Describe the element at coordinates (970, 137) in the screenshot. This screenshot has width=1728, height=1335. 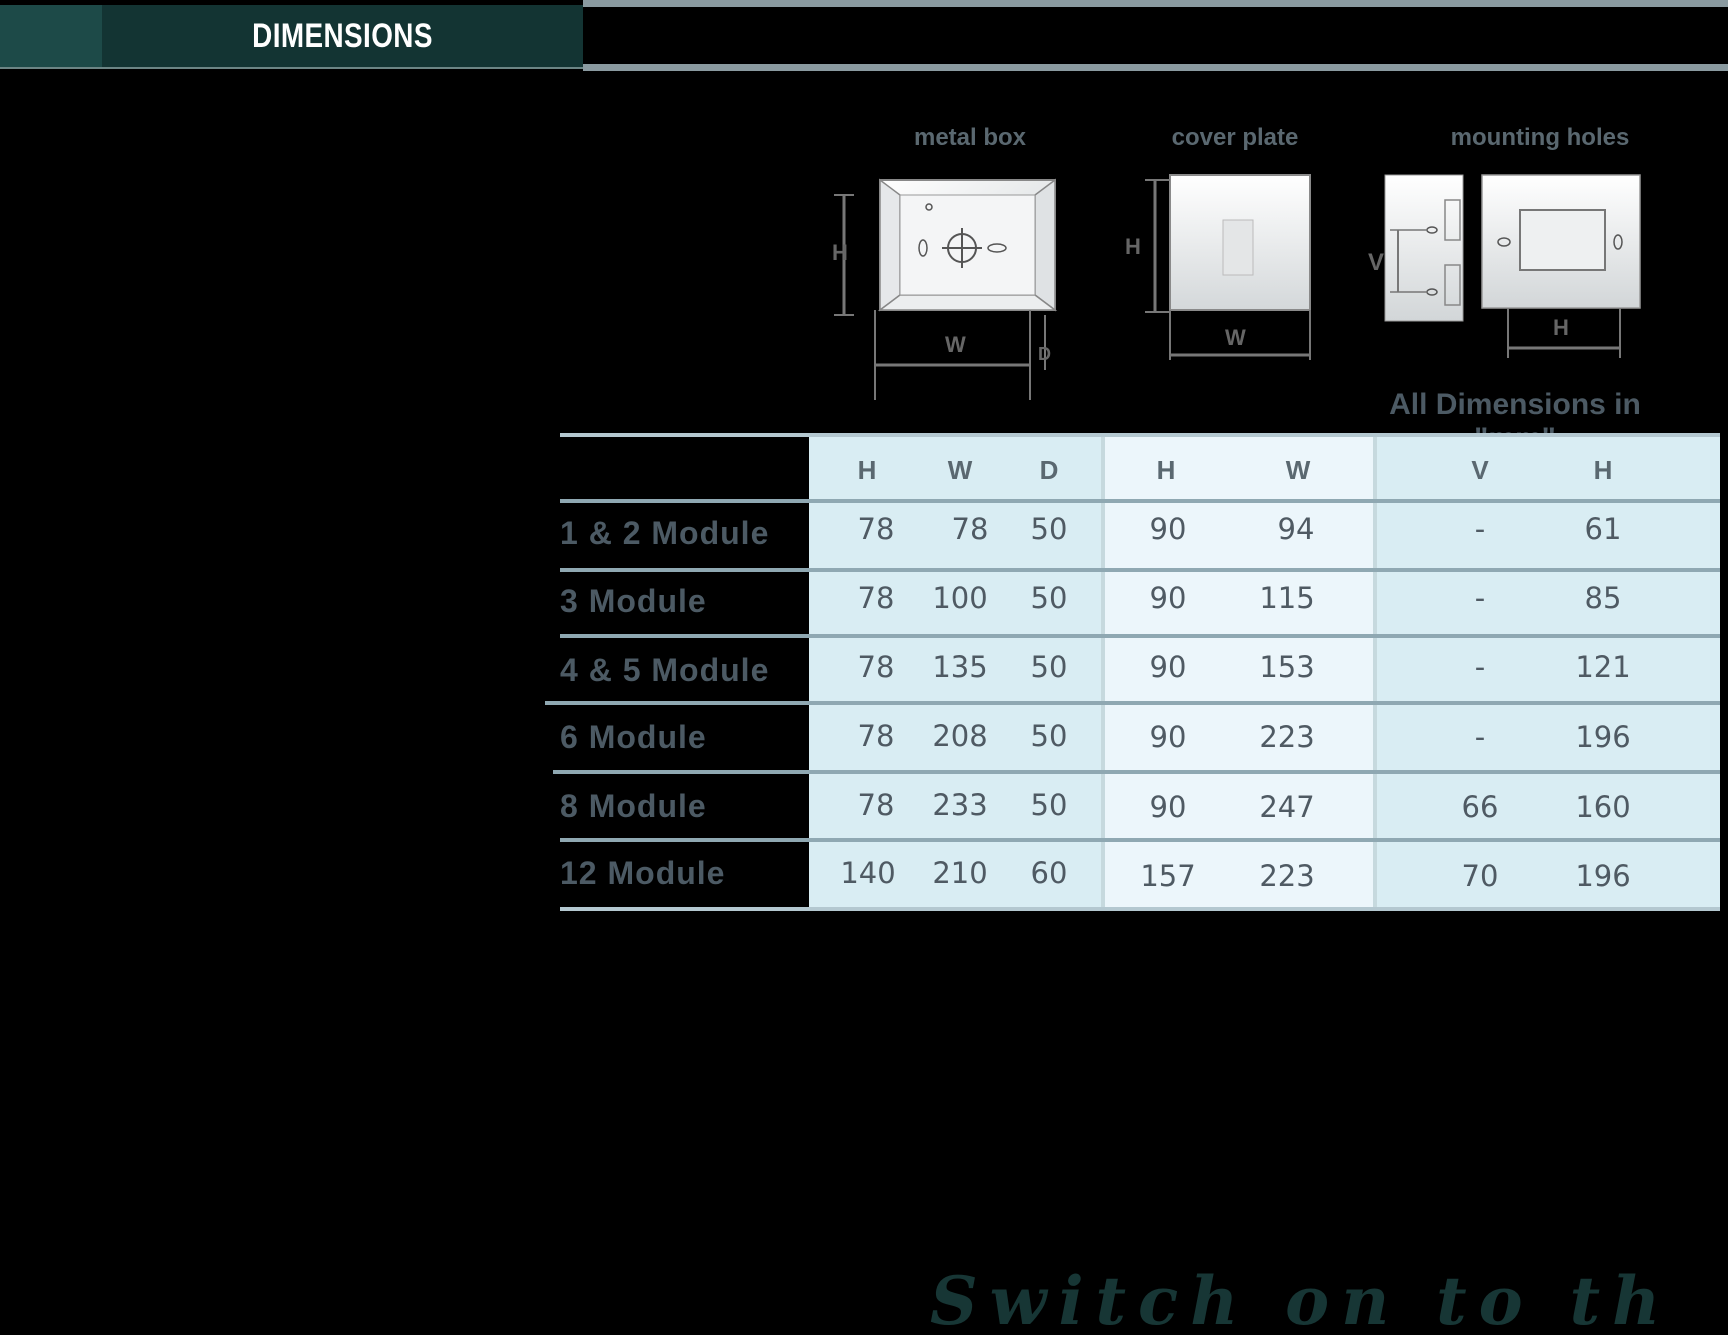
I see `metal-box-label: metal box` at that location.